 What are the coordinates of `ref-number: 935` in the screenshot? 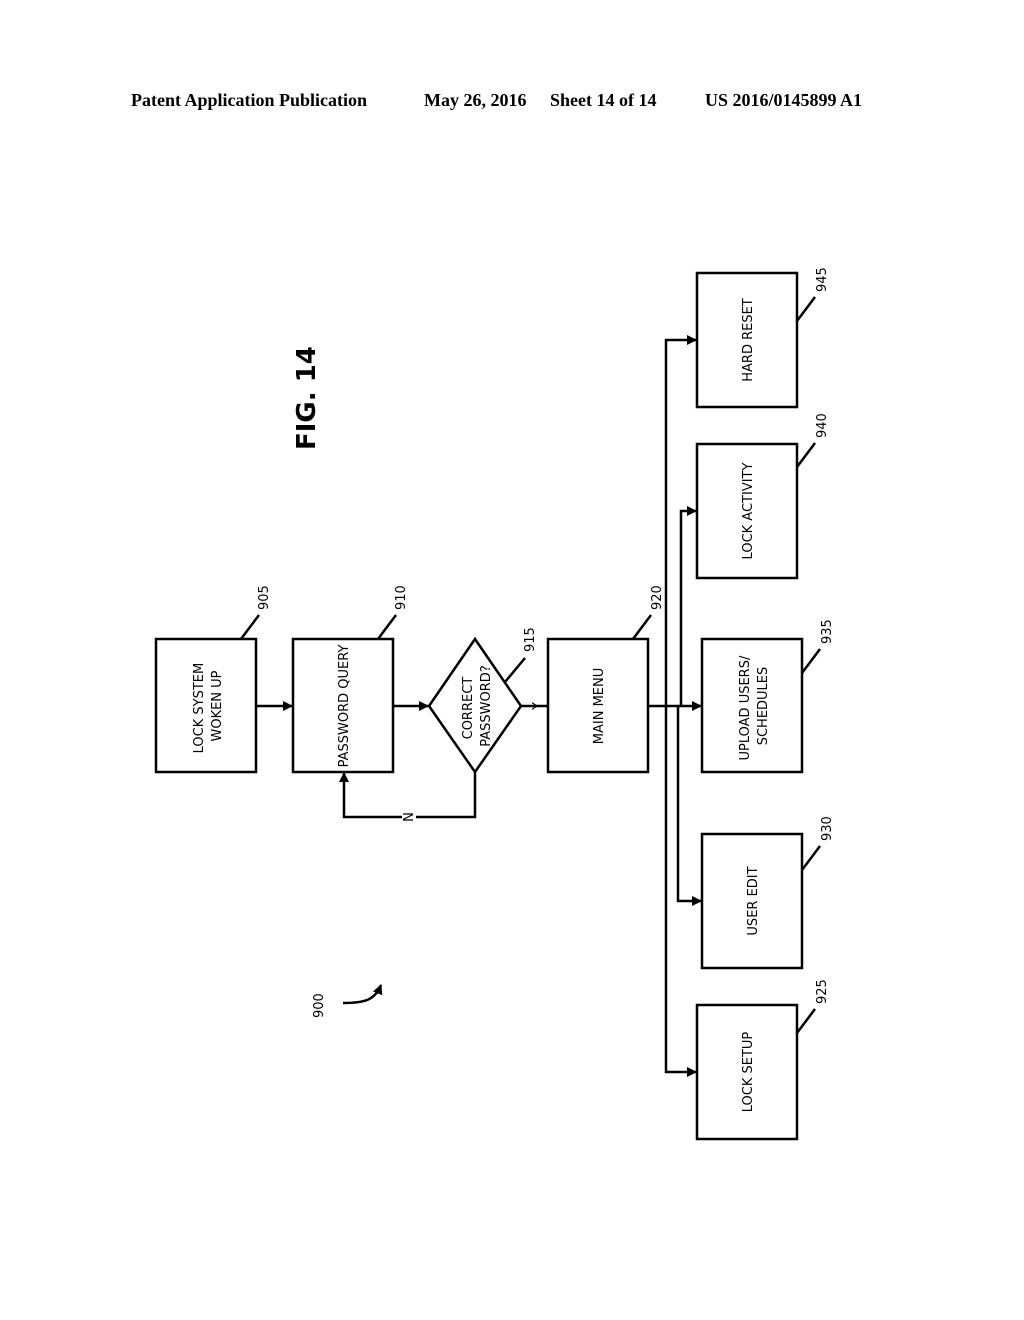 It's located at (827, 631).